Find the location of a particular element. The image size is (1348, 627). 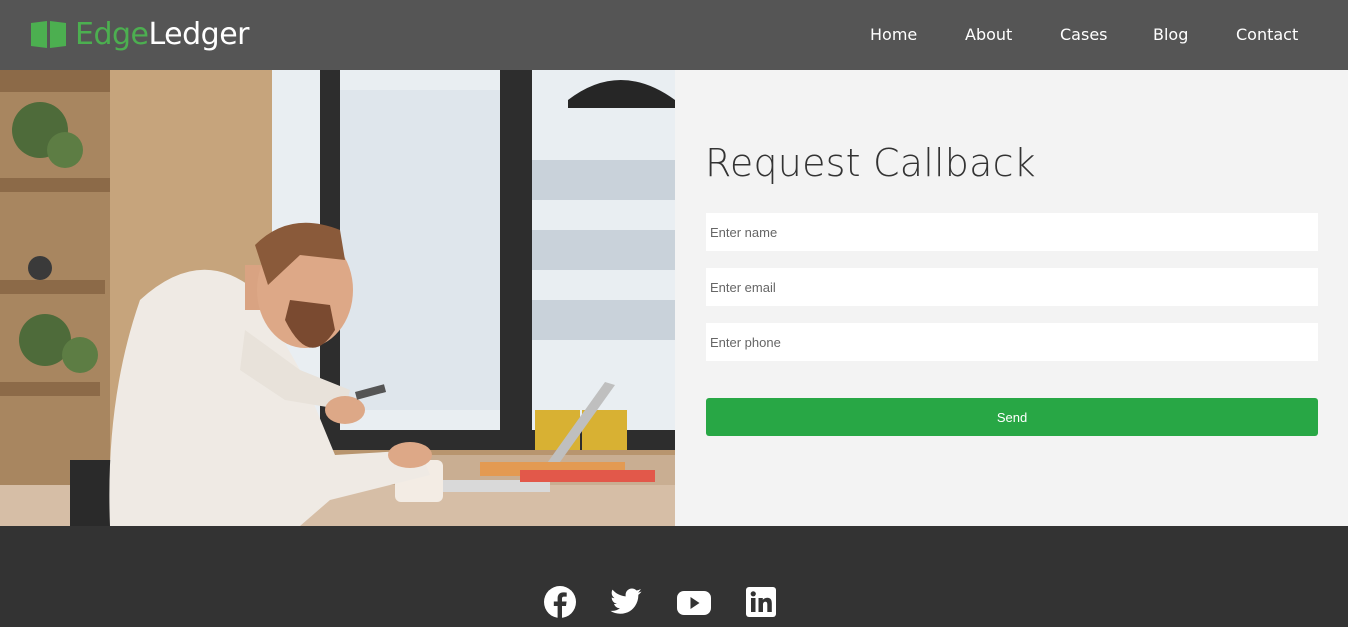

brand-name: EdgeLedger is located at coordinates (162, 35).